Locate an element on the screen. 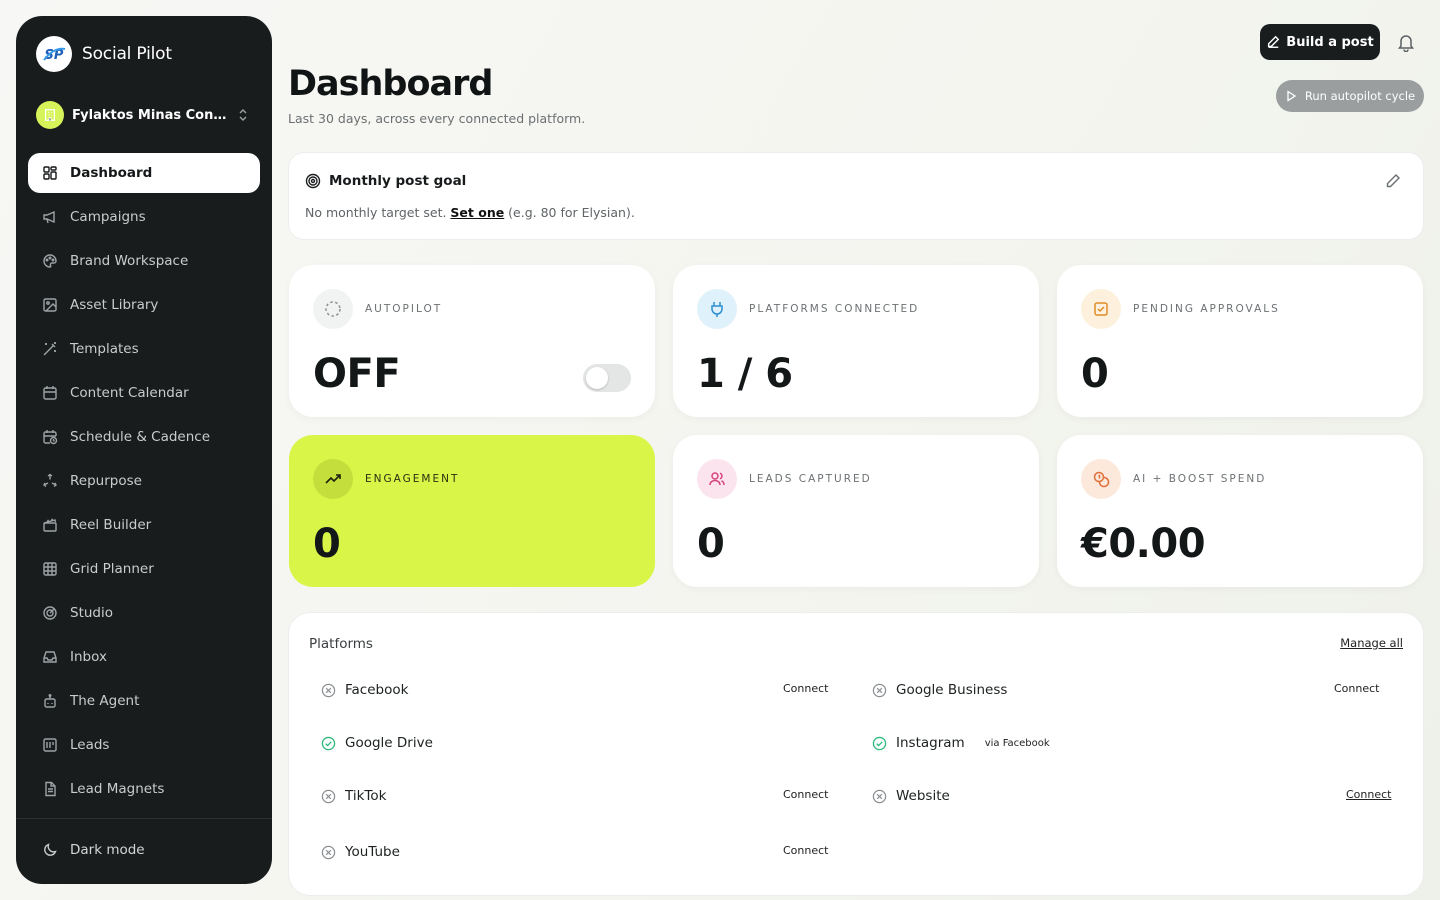 The width and height of the screenshot is (1440, 900). platform-row-tiktok: TikTok is located at coordinates (353, 796).